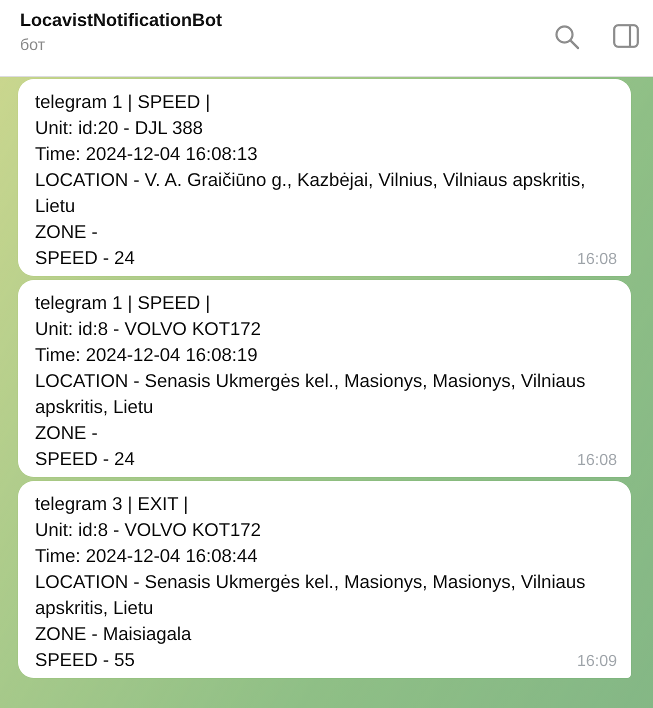 The width and height of the screenshot is (653, 708). I want to click on message-line: Time: 2024-12-04 16:08:13, so click(146, 154).